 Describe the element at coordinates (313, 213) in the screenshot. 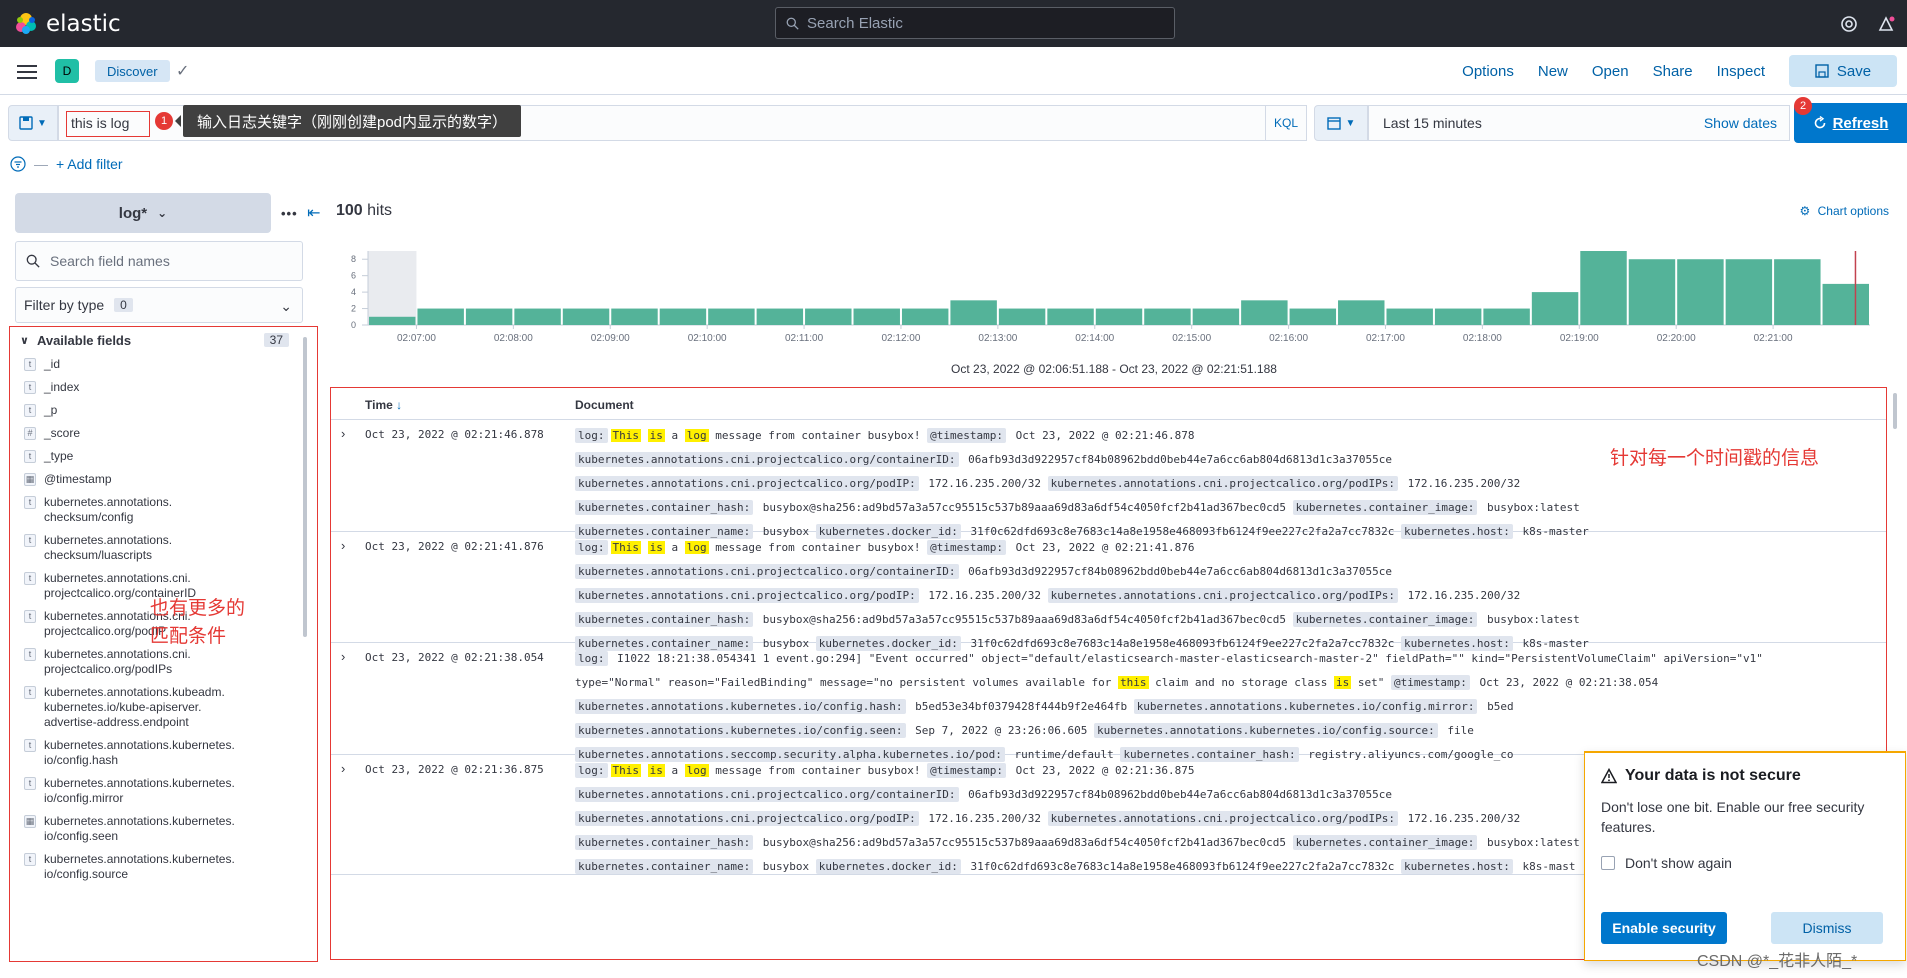

I see `collapse-sidebar-icon: ⇤` at that location.